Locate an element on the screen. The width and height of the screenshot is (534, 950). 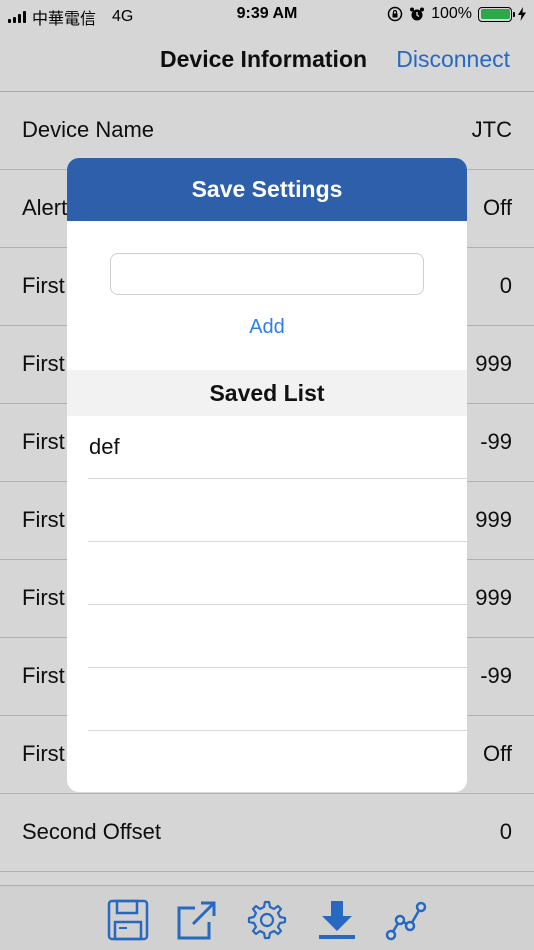
settings-name-input is located at coordinates (267, 274).